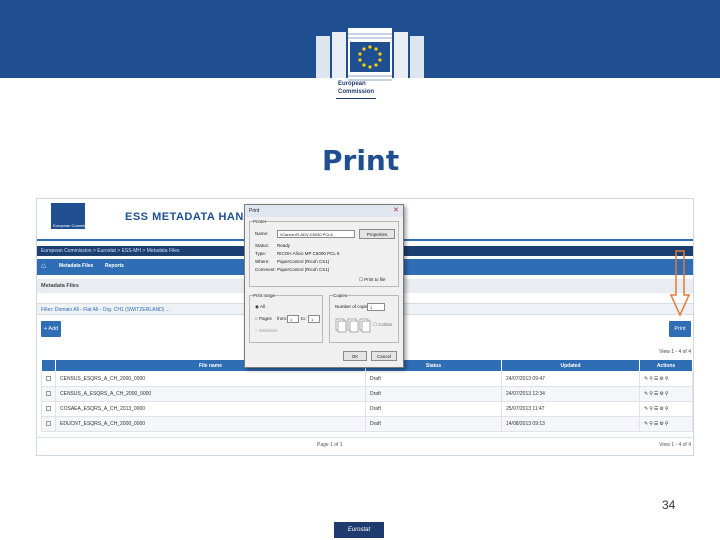 The width and height of the screenshot is (720, 540). I want to click on where-value: PaperControl (Ricoh CS1), so click(303, 261).